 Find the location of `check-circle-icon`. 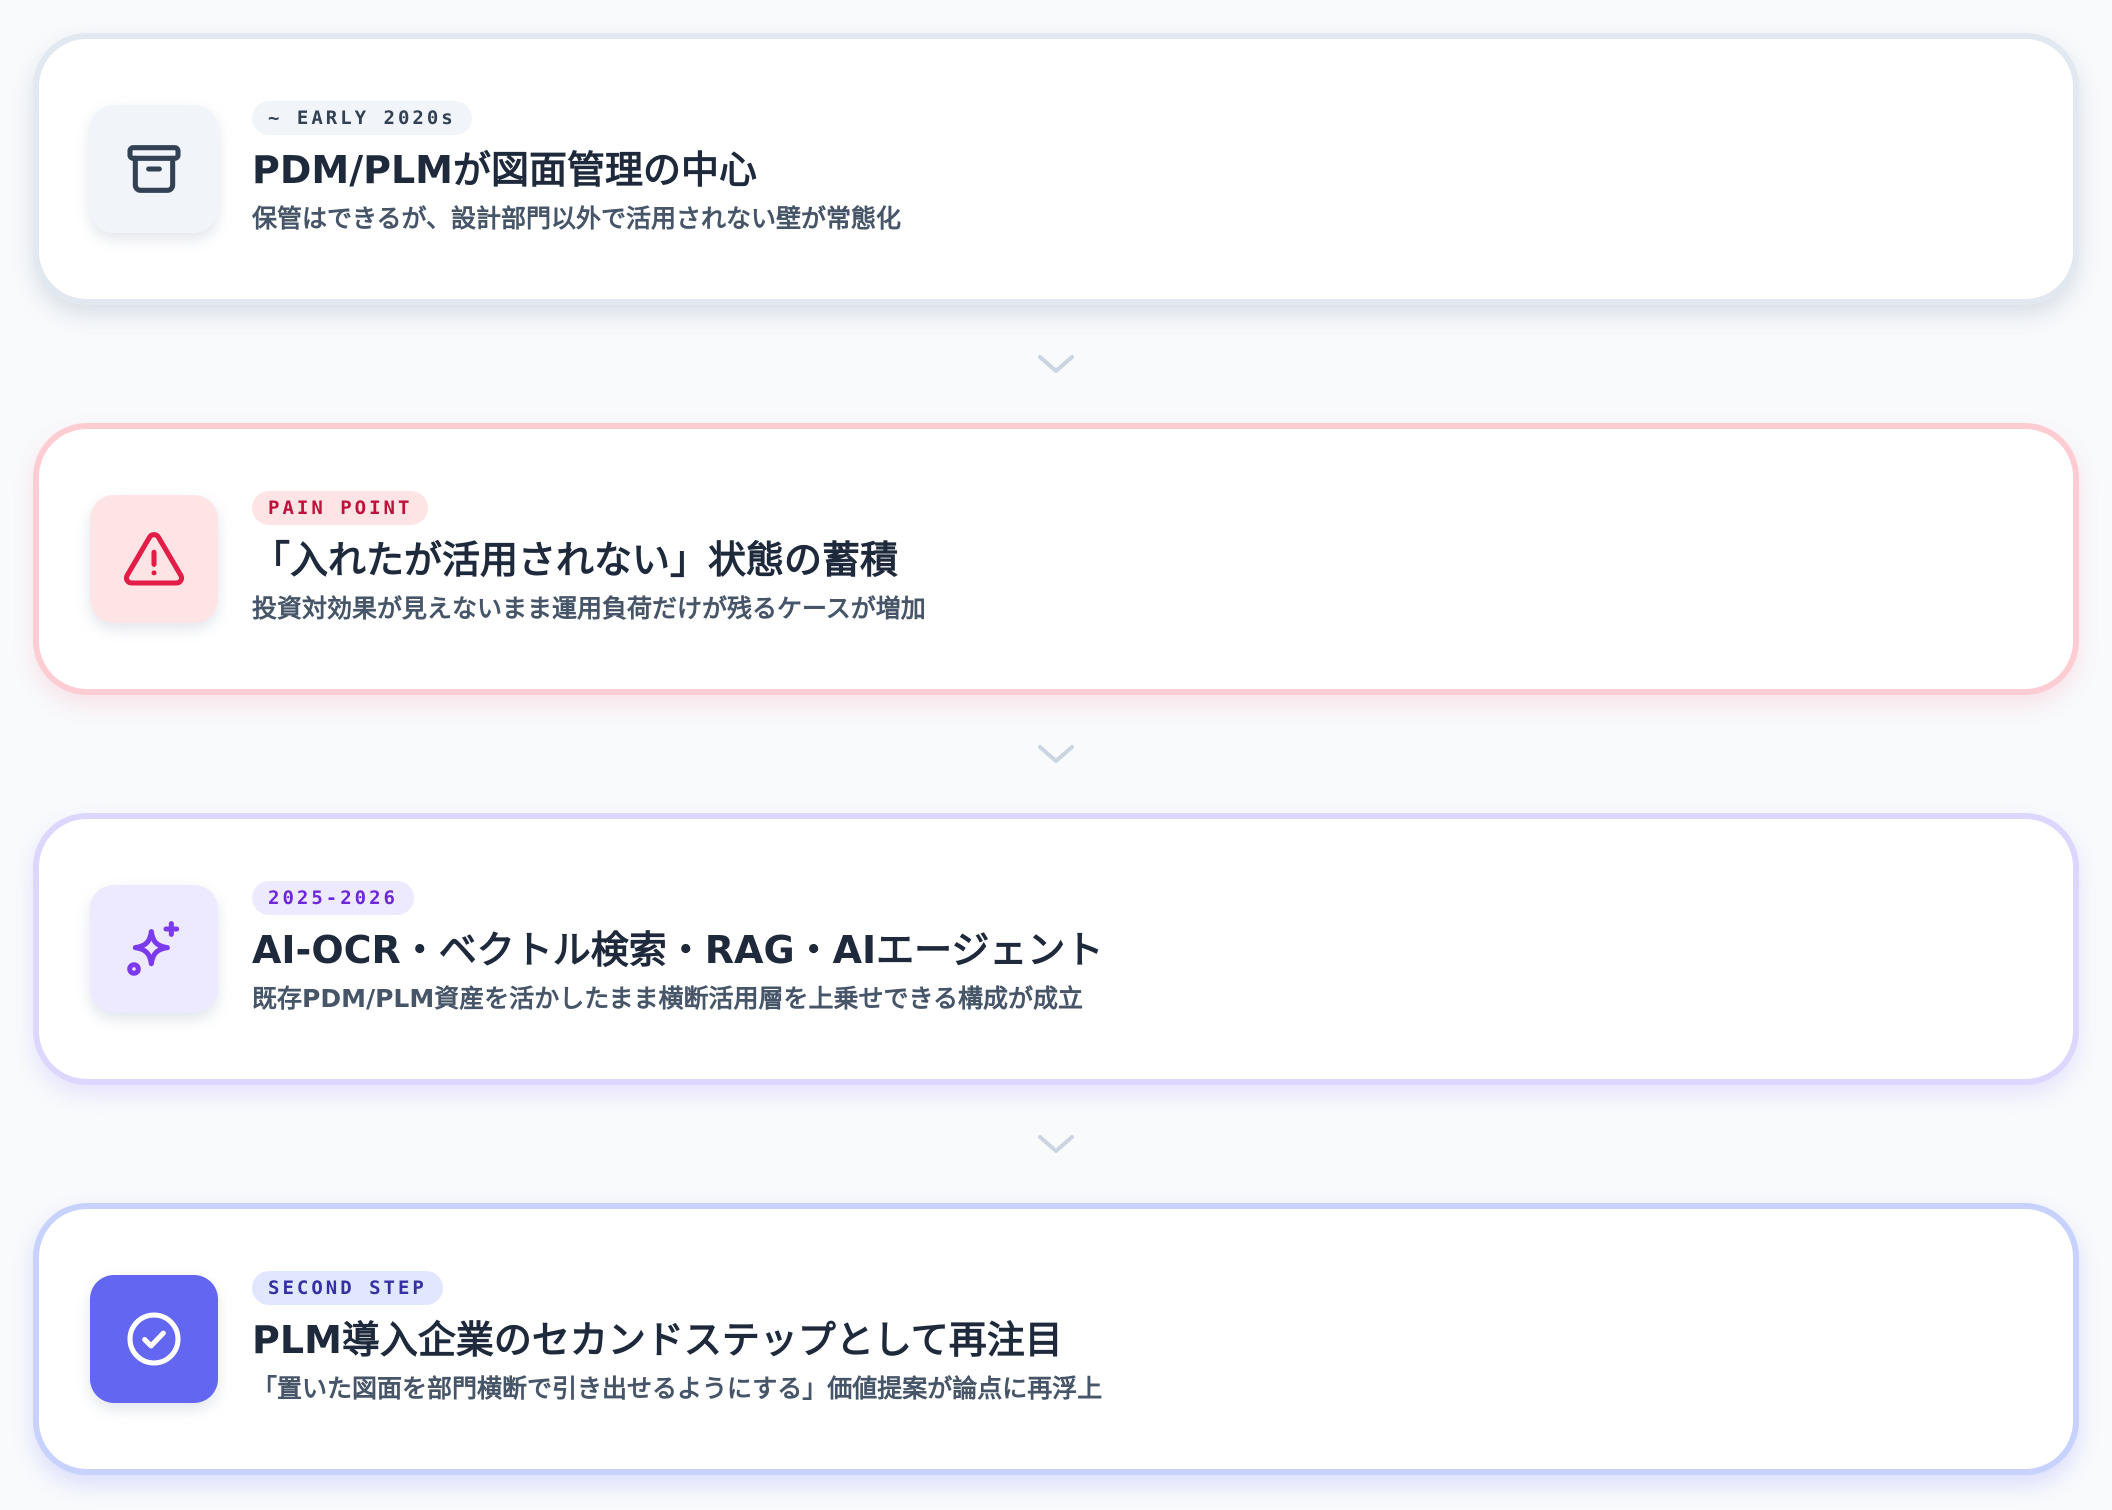

check-circle-icon is located at coordinates (154, 1339).